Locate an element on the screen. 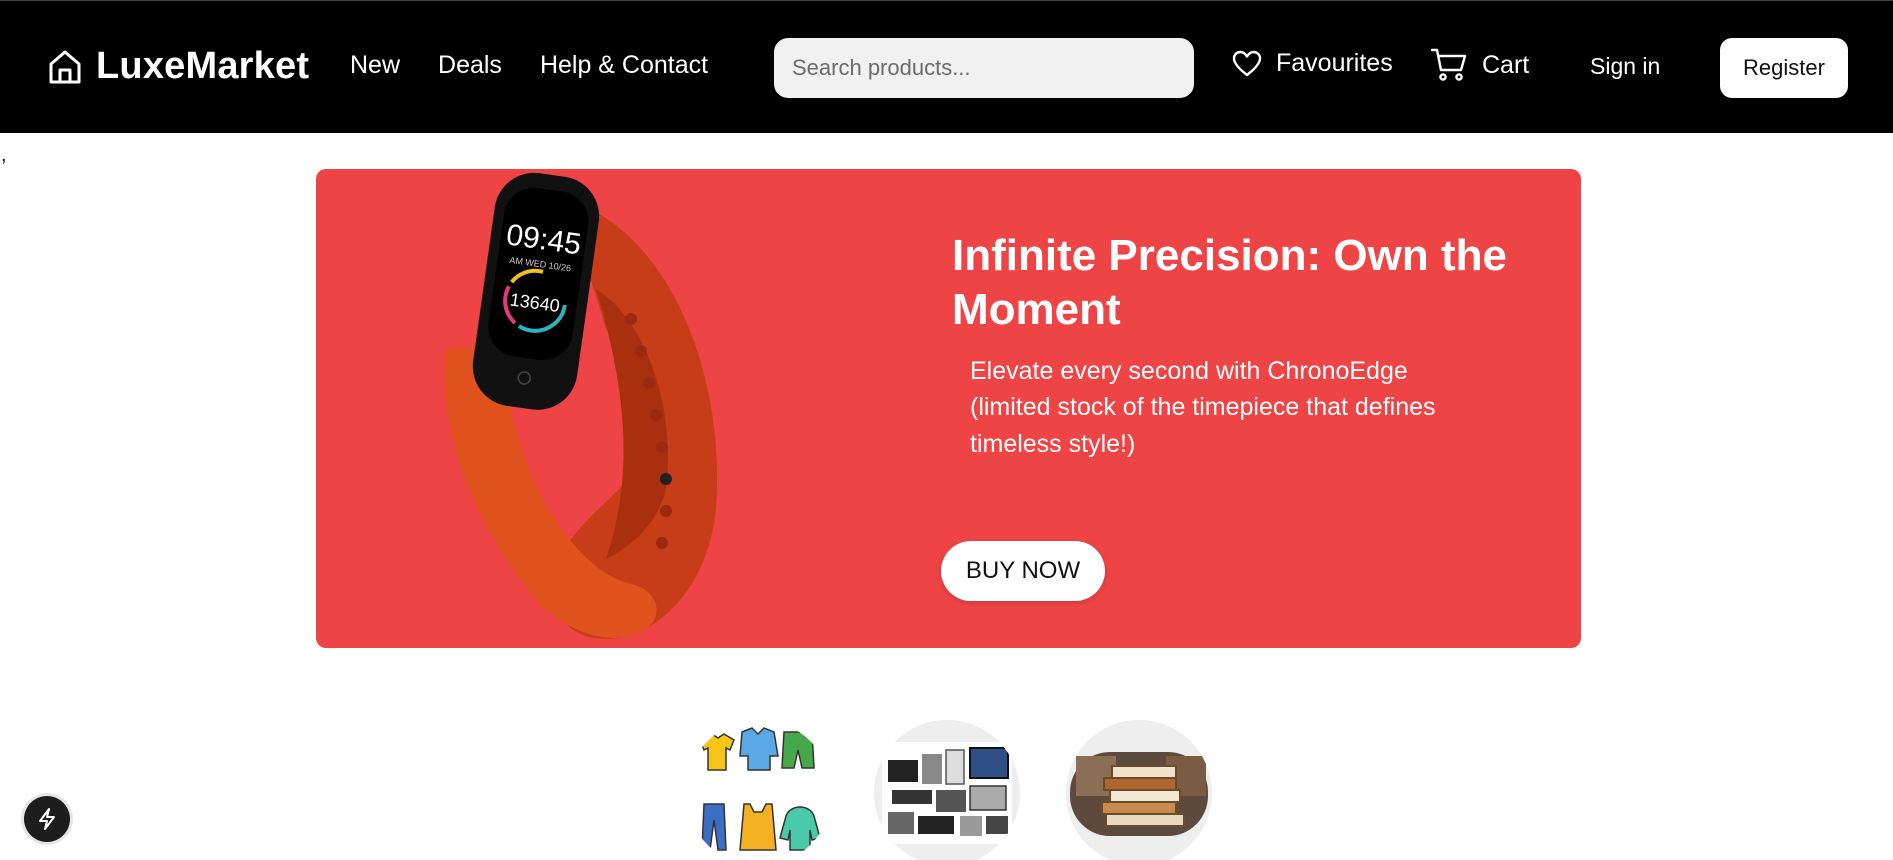  buy-now-button: BUY NOW is located at coordinates (1023, 571).